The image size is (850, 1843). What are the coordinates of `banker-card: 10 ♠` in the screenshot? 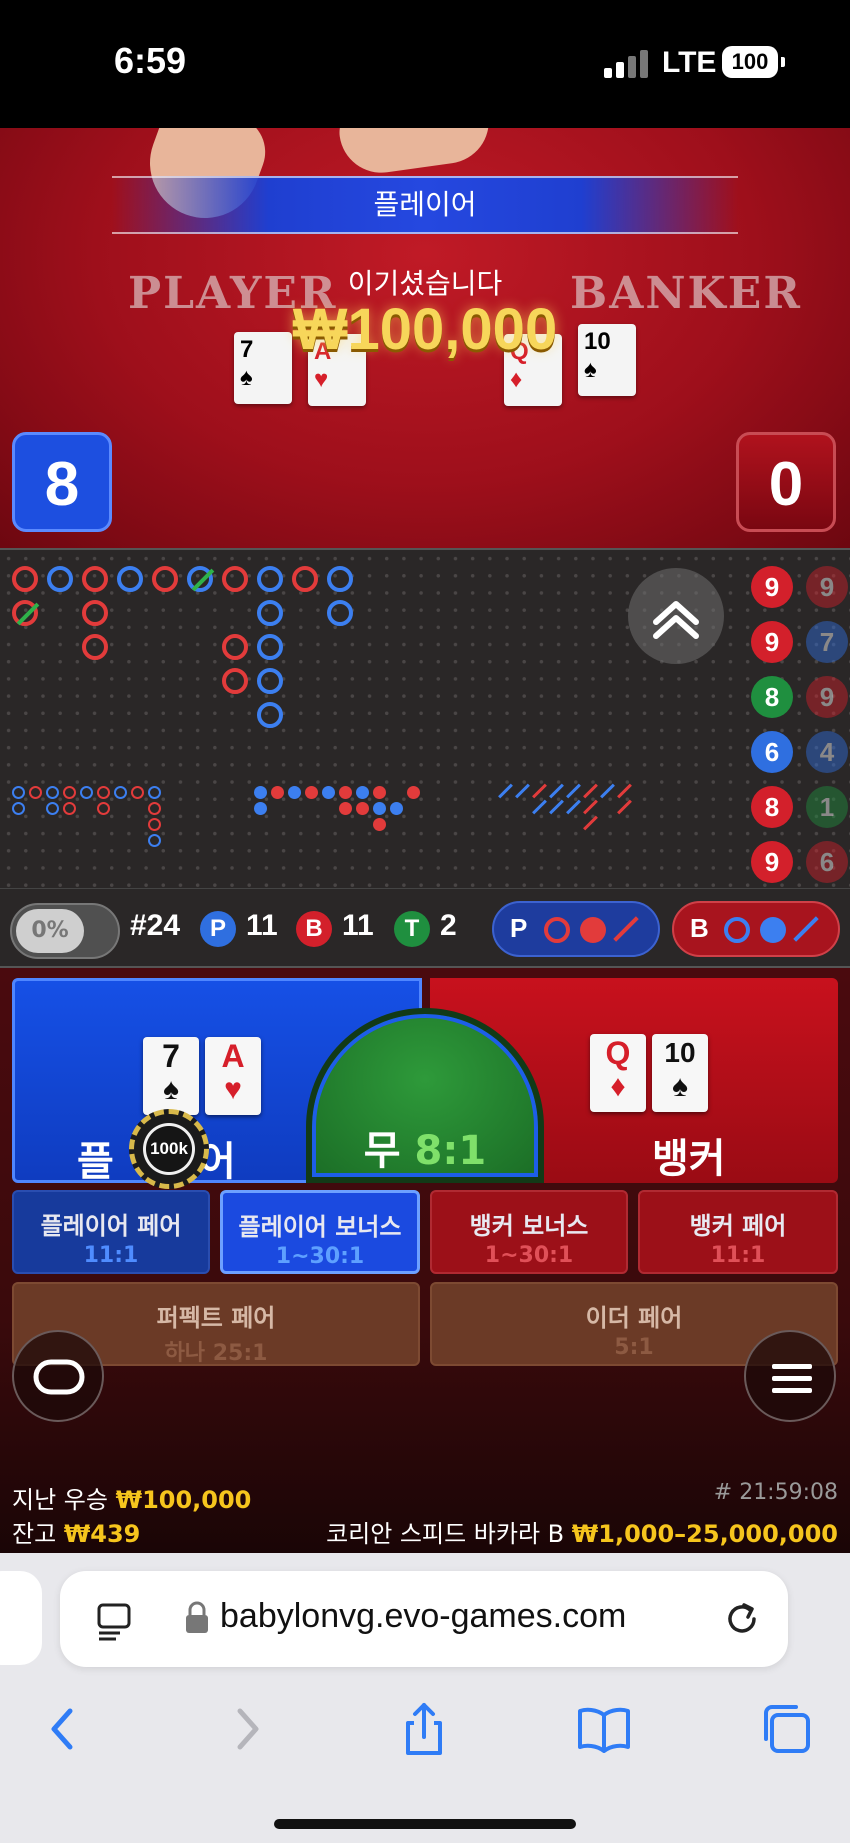 It's located at (680, 1073).